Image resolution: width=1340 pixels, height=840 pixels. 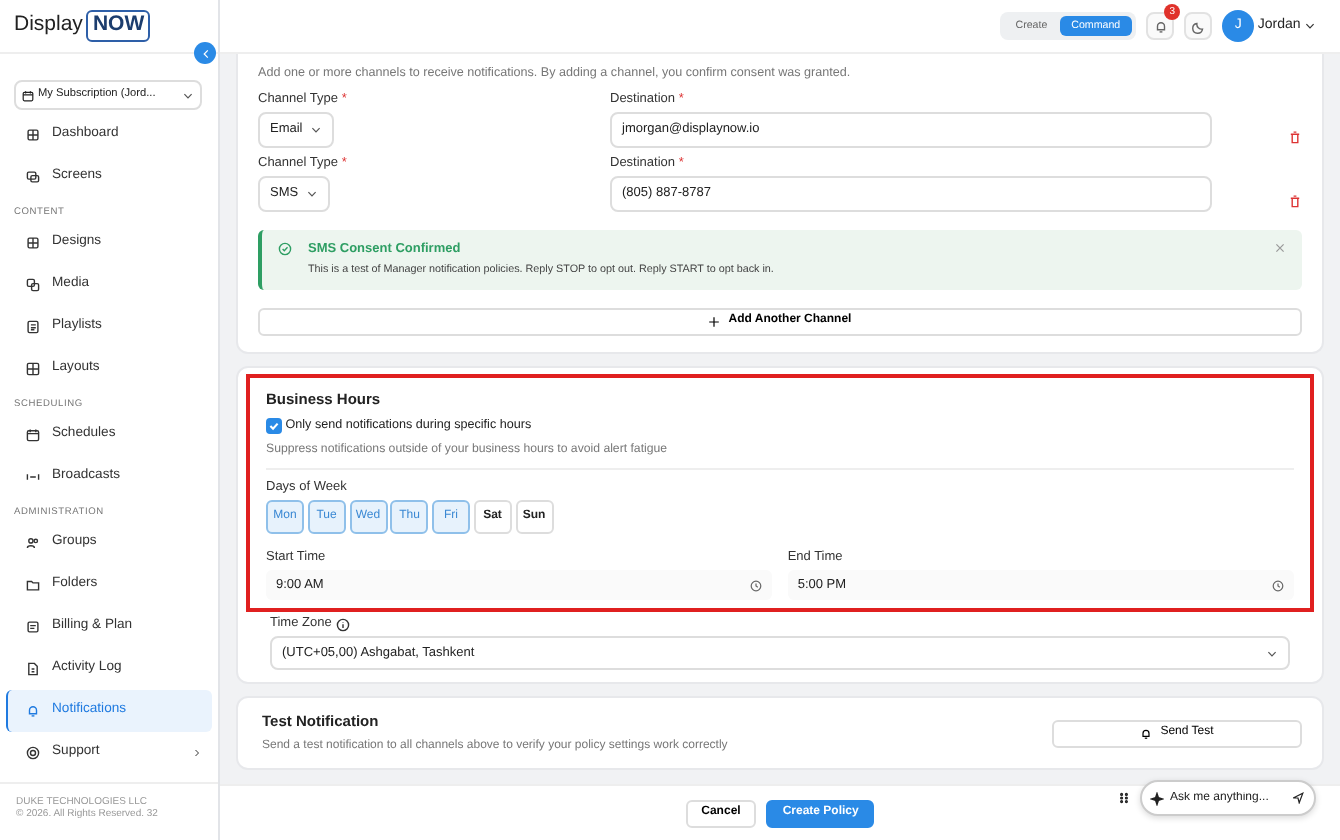 I want to click on chevron-left-icon, so click(x=205, y=53).